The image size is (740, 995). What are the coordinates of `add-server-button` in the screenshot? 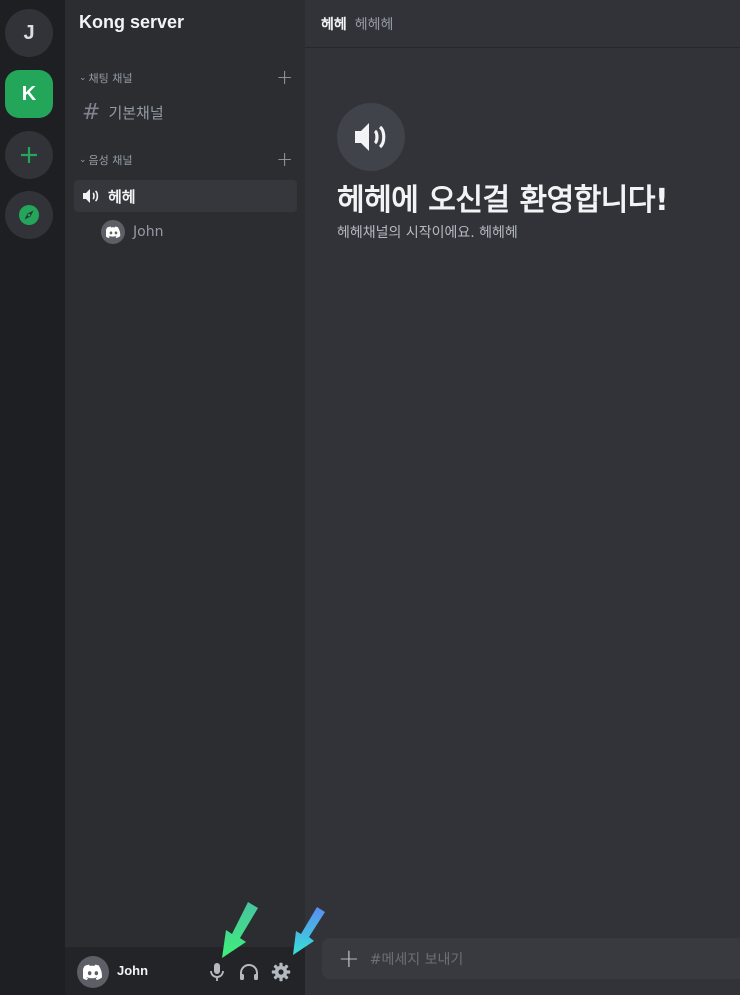 It's located at (29, 155).